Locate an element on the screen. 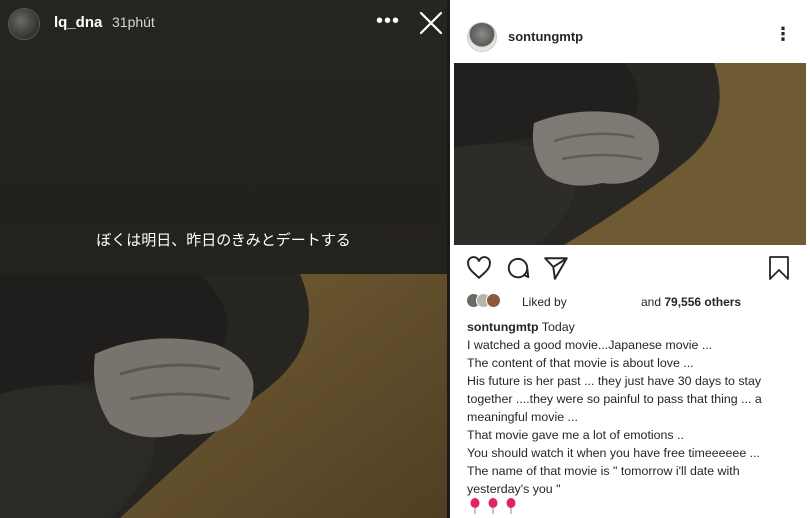  share-icon is located at coordinates (556, 268).